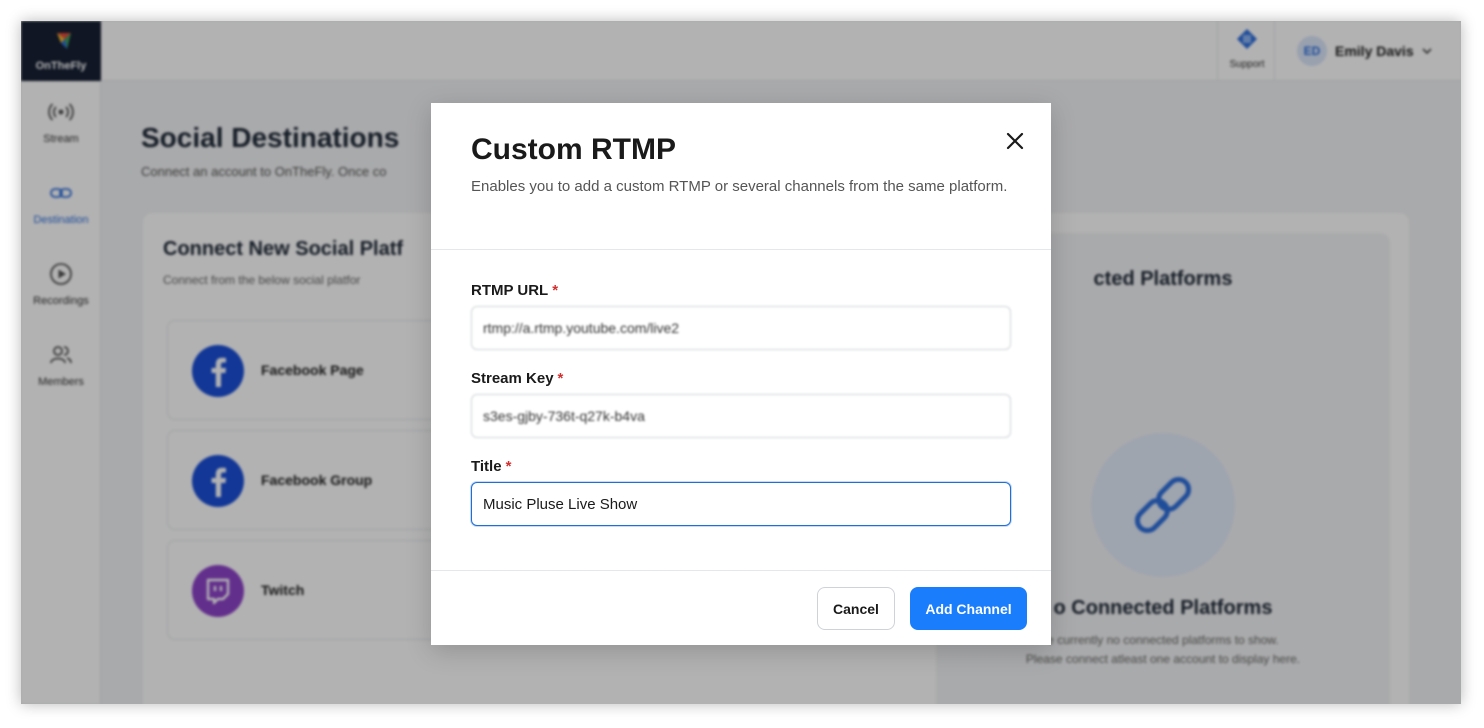  What do you see at coordinates (1015, 141) in the screenshot?
I see `close-icon` at bounding box center [1015, 141].